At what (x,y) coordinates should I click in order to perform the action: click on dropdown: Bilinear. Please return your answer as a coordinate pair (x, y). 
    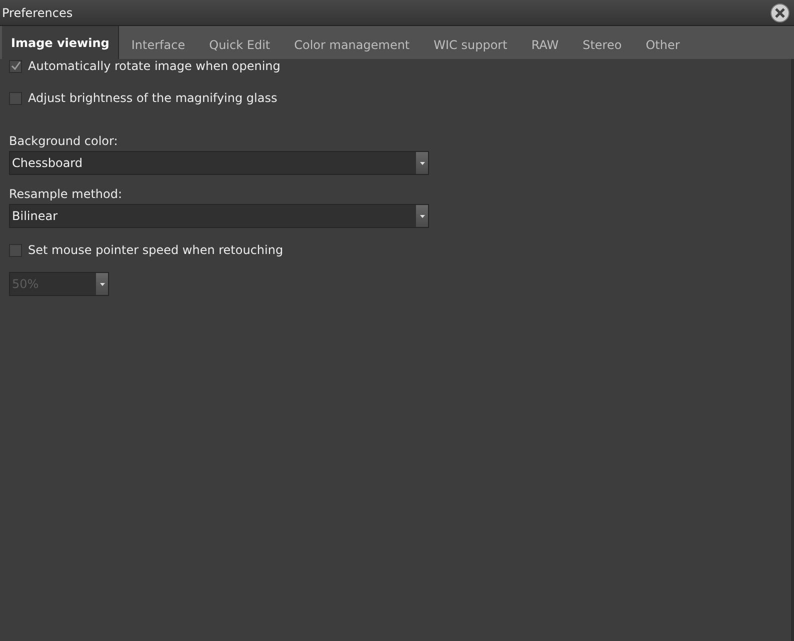
    Looking at the image, I should click on (219, 216).